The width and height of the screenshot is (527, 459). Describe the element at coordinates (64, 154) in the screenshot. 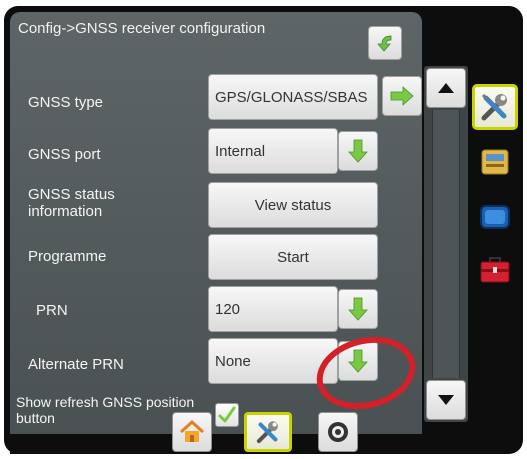

I see `gnss-port-label: GNSS port` at that location.